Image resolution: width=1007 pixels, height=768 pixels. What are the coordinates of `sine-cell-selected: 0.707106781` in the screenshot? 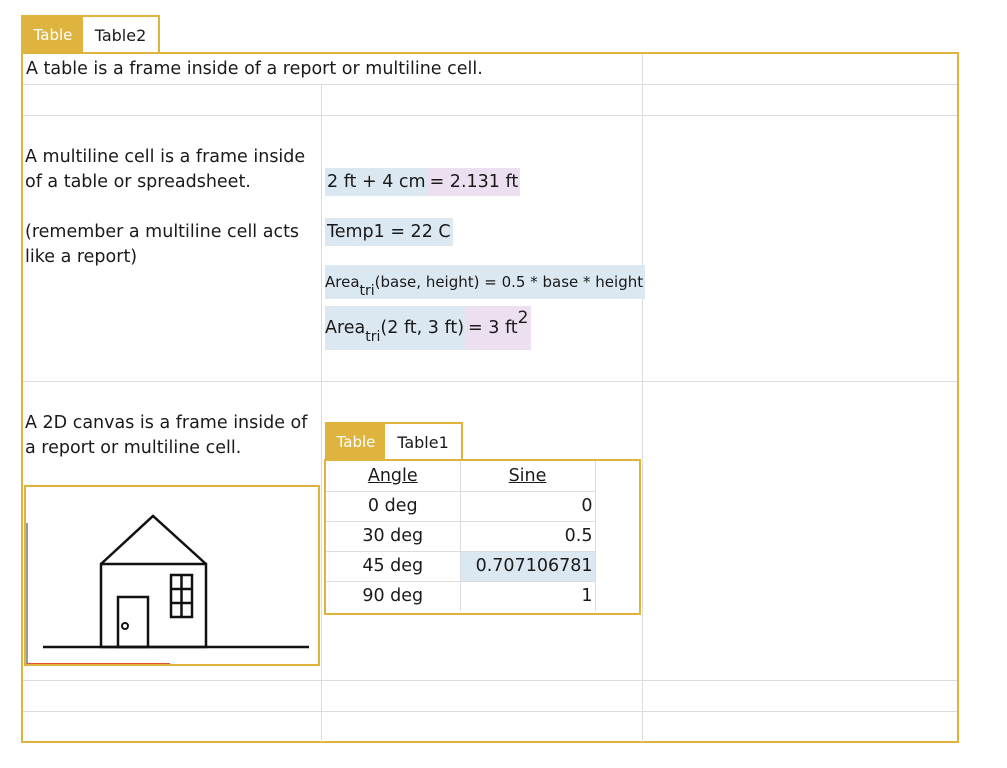 It's located at (528, 566).